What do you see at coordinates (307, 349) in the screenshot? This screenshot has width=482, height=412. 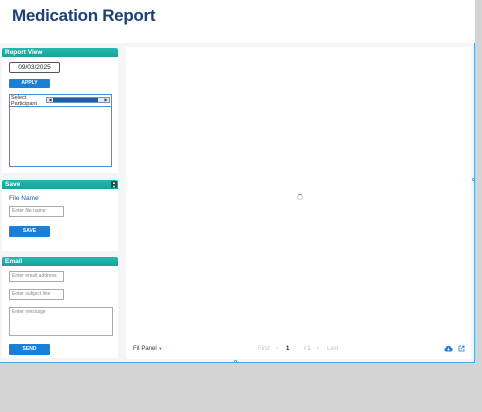 I see `total-pages: / 1` at bounding box center [307, 349].